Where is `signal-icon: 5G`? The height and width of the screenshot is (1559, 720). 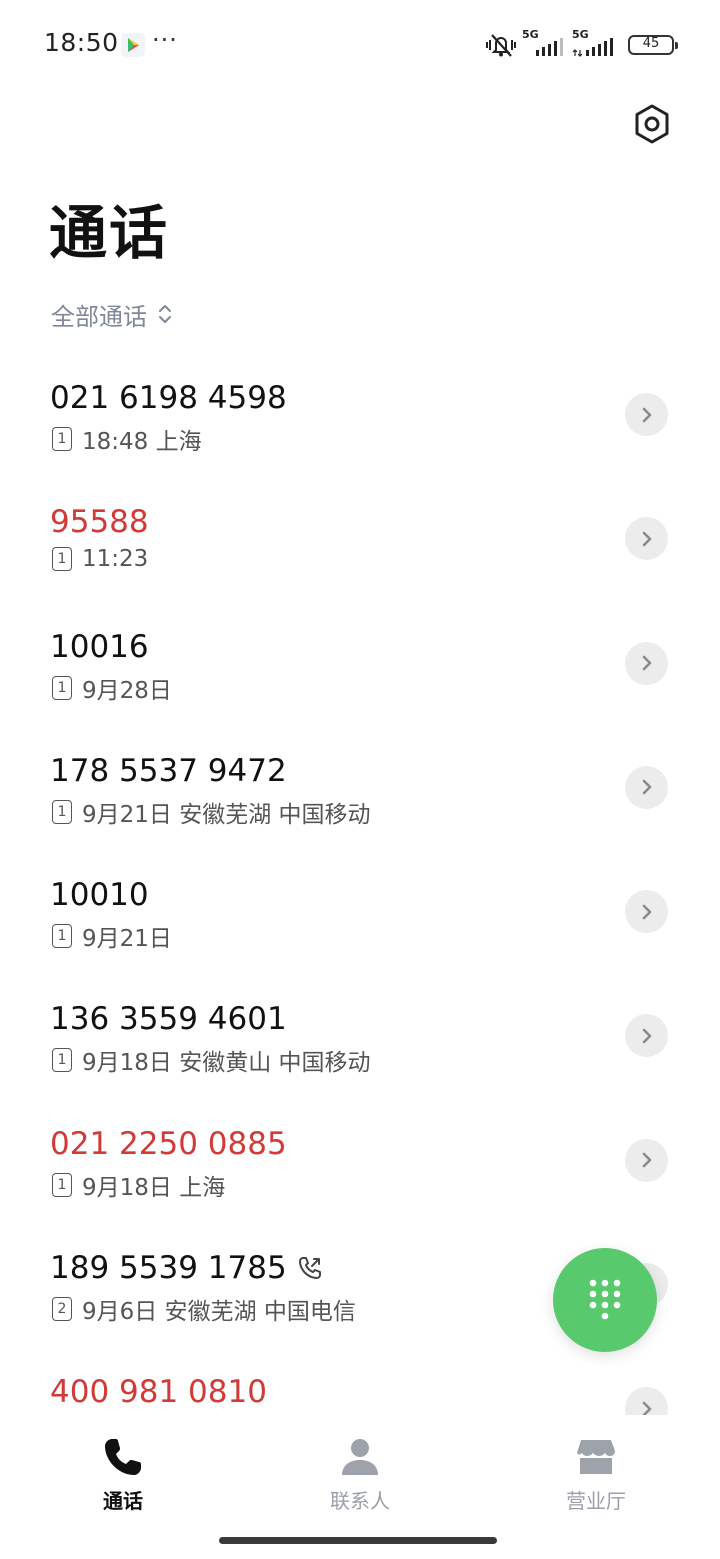 signal-icon: 5G is located at coordinates (544, 43).